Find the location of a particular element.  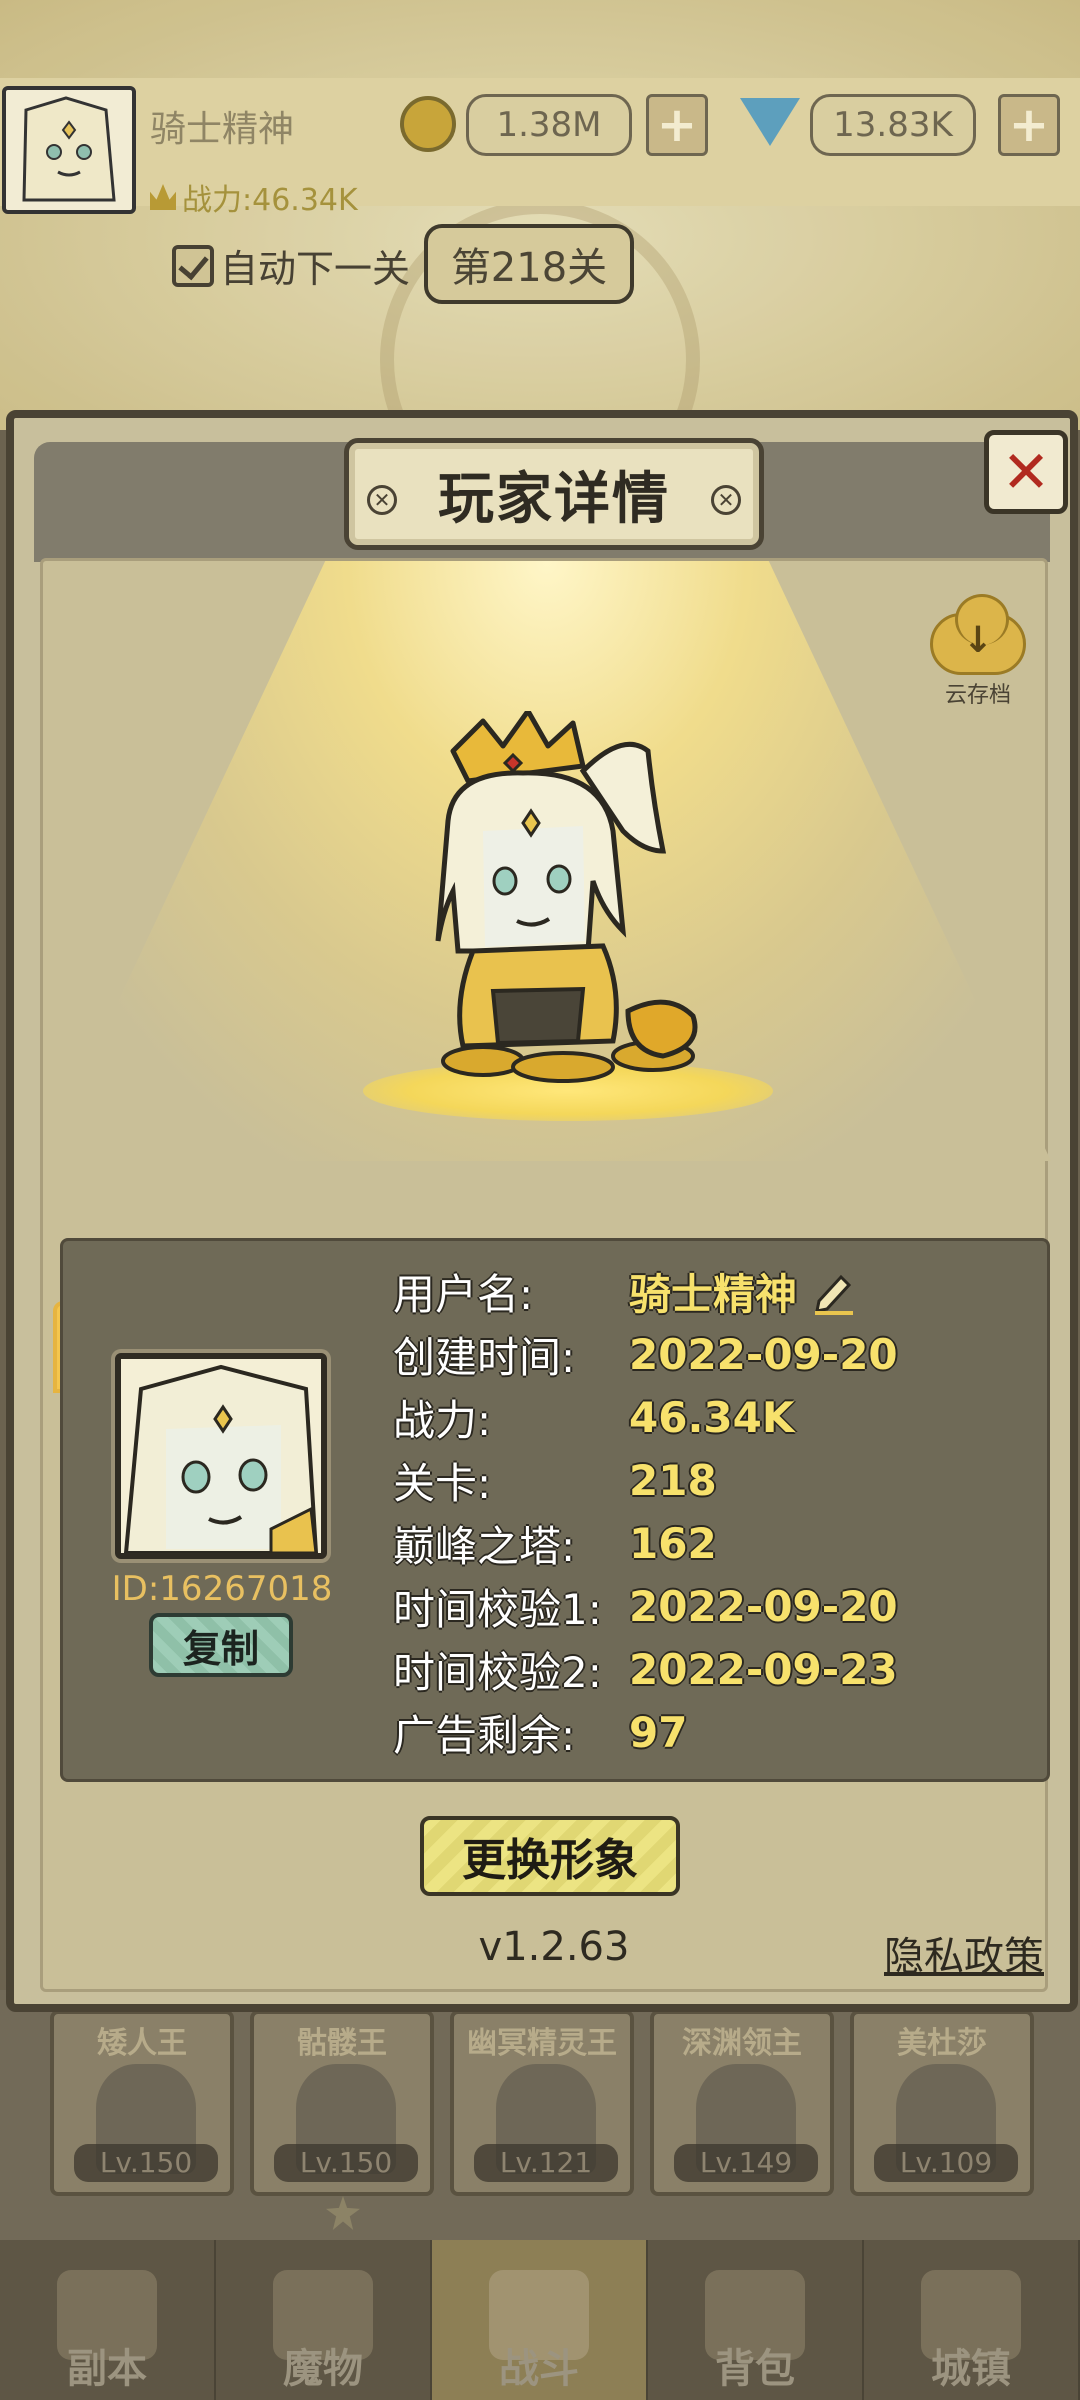

boss-name: 深渊领主 is located at coordinates (742, 2043).